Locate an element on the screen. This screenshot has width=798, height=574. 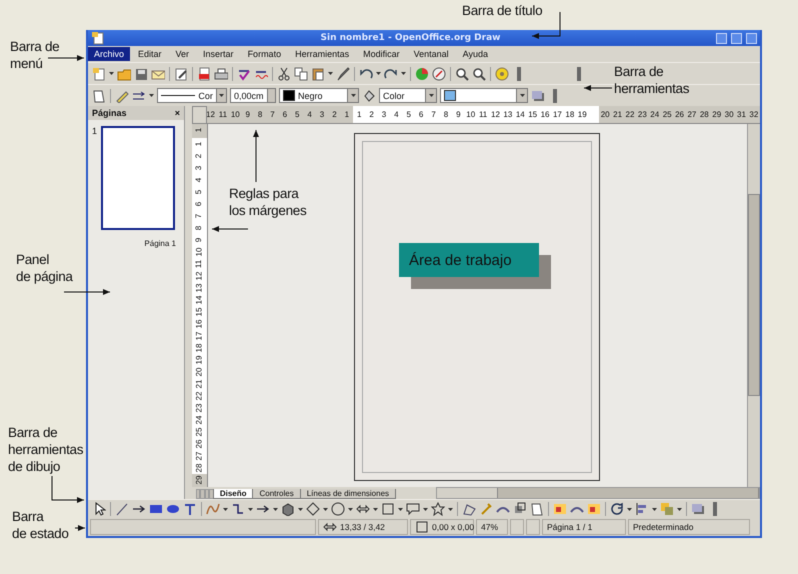
line-style-dropdown: Cor is located at coordinates (192, 95).